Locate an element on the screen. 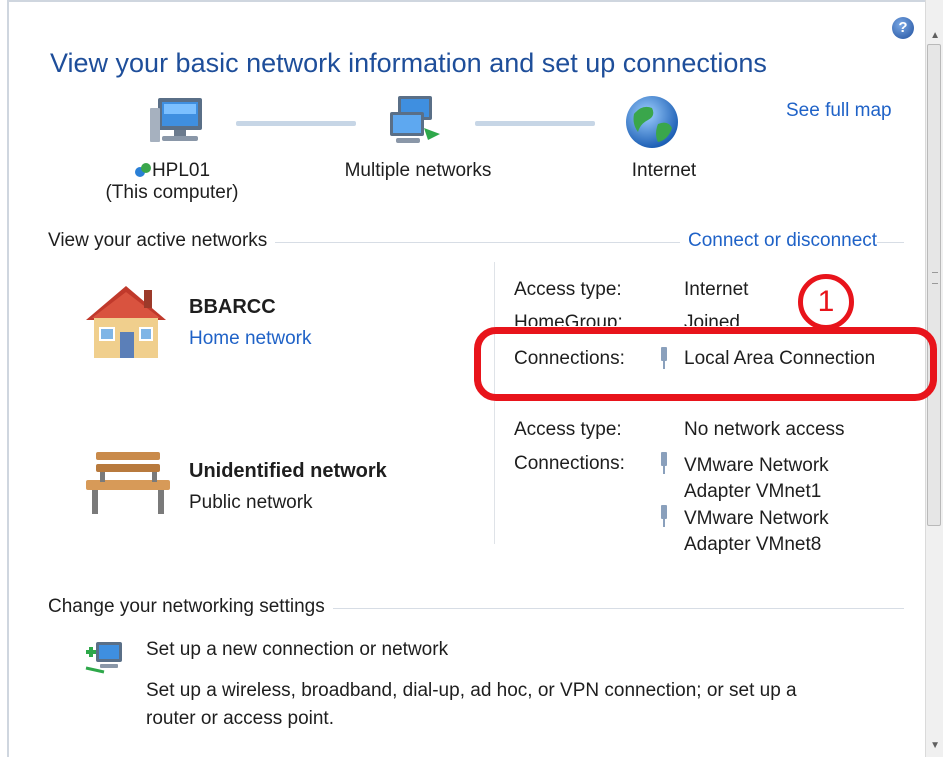  network-column-separator is located at coordinates (494, 403).